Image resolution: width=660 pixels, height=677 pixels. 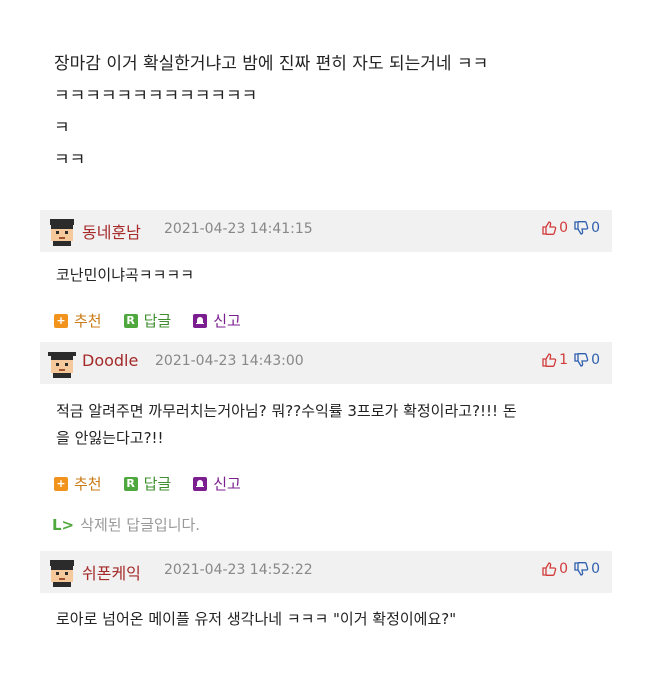 I want to click on comment-nickname: 쉬폰케익, so click(x=111, y=572).